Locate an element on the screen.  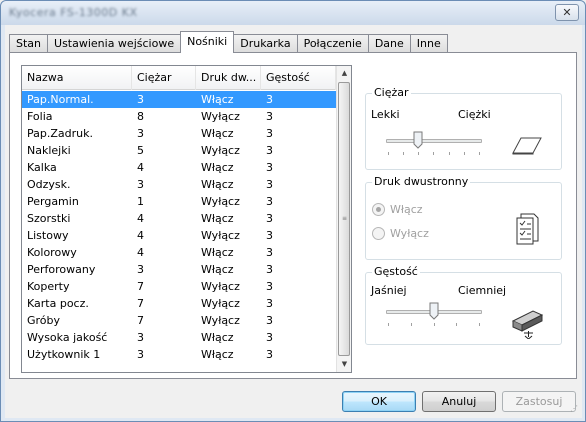
cell-name: Kalka is located at coordinates (42, 167).